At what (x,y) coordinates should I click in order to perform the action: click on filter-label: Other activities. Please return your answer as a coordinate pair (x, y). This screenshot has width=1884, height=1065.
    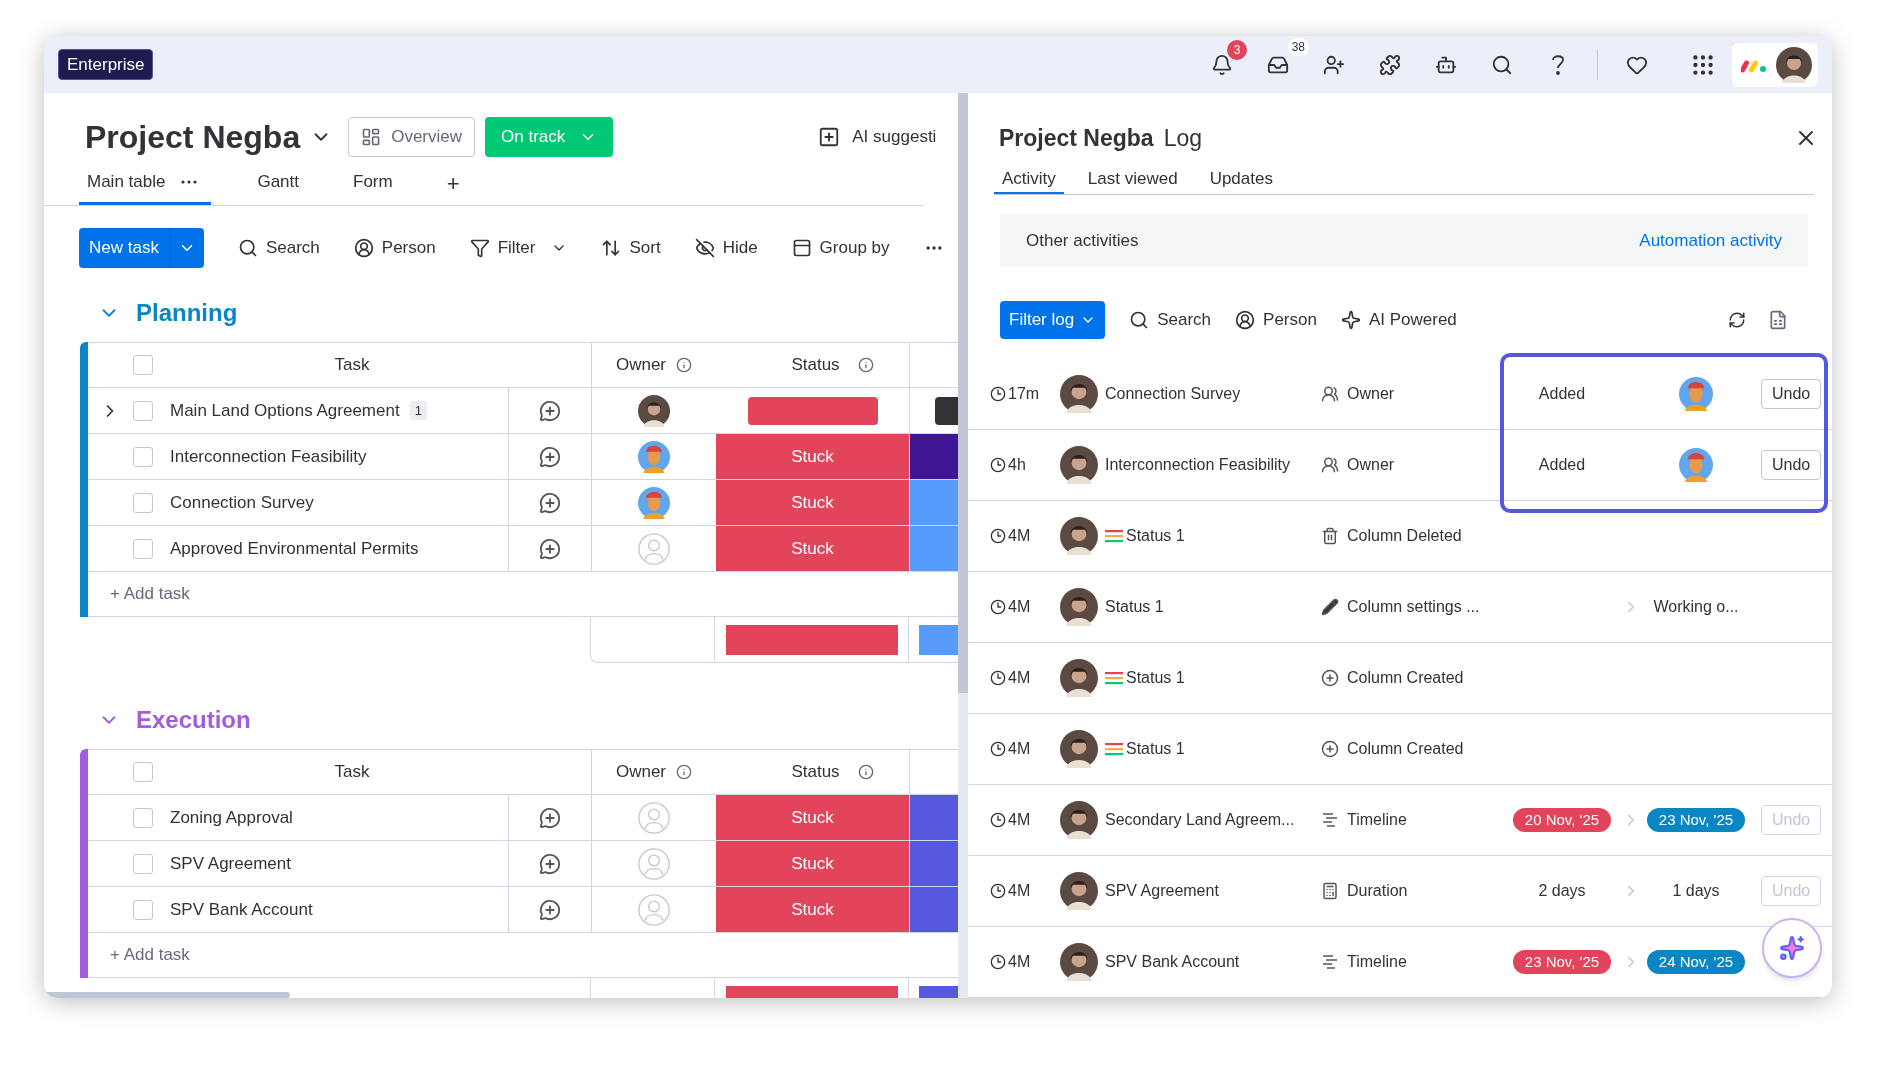
    Looking at the image, I should click on (1082, 240).